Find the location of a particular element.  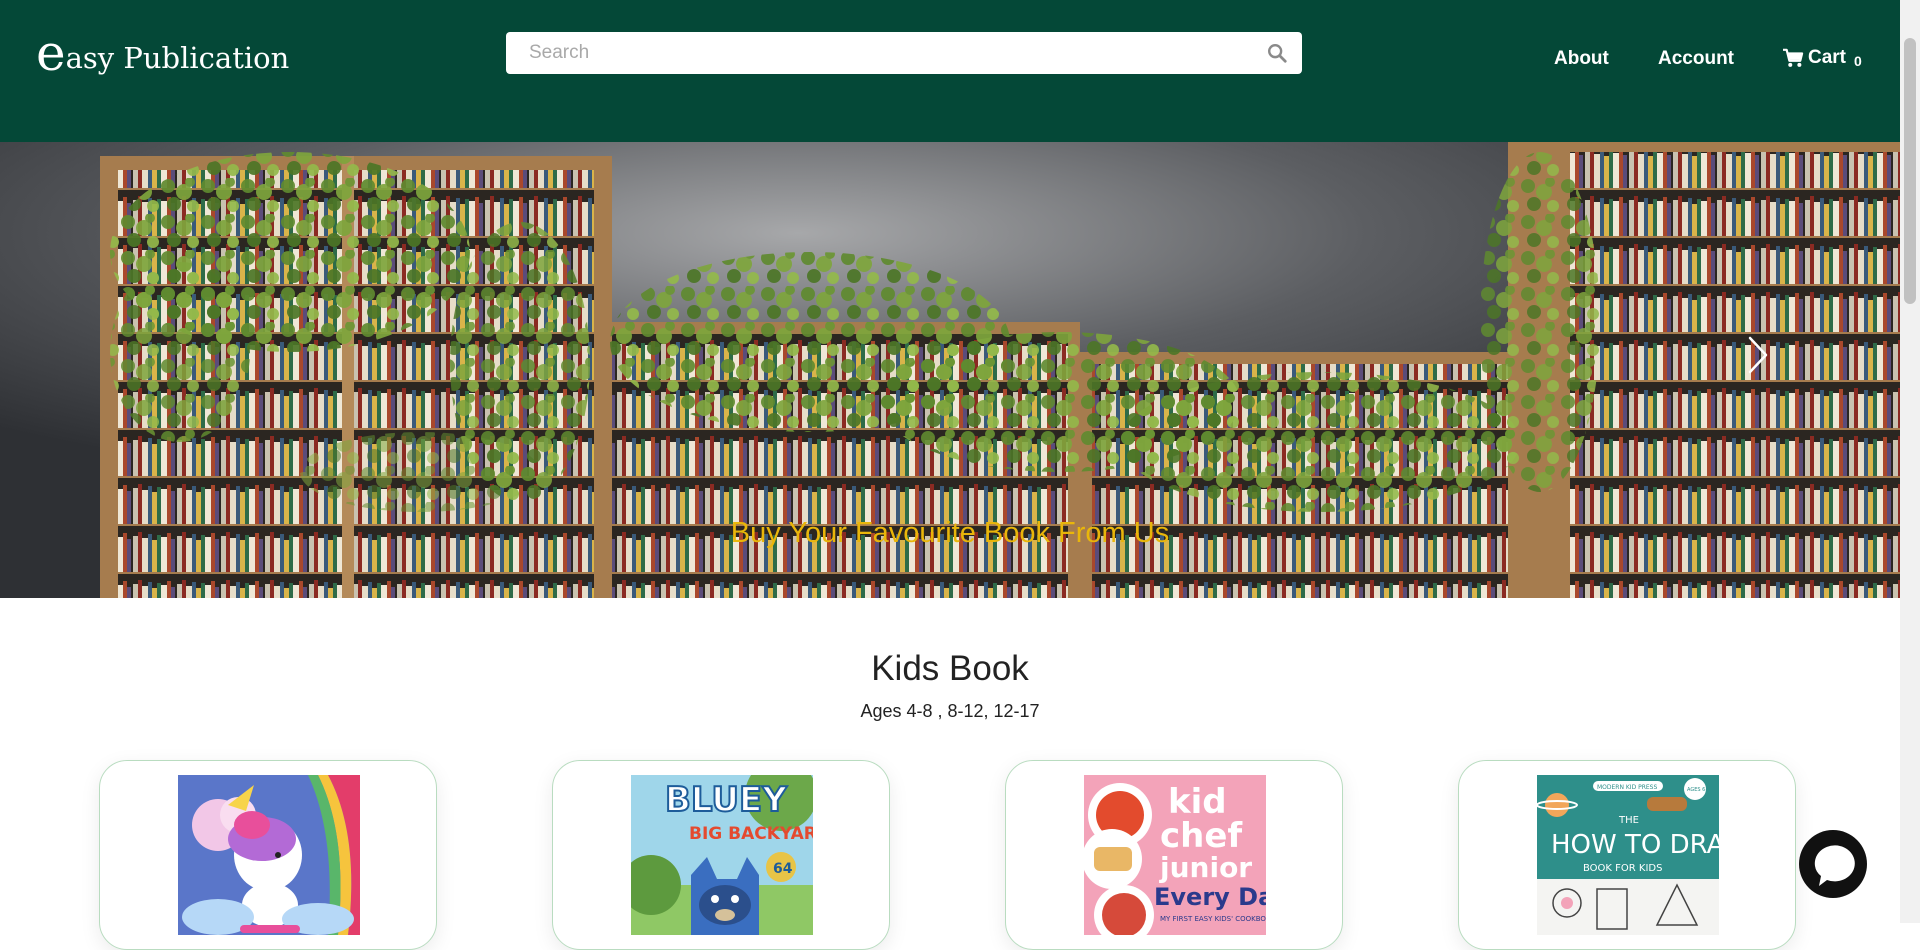

cover-the: THE is located at coordinates (1628, 820).